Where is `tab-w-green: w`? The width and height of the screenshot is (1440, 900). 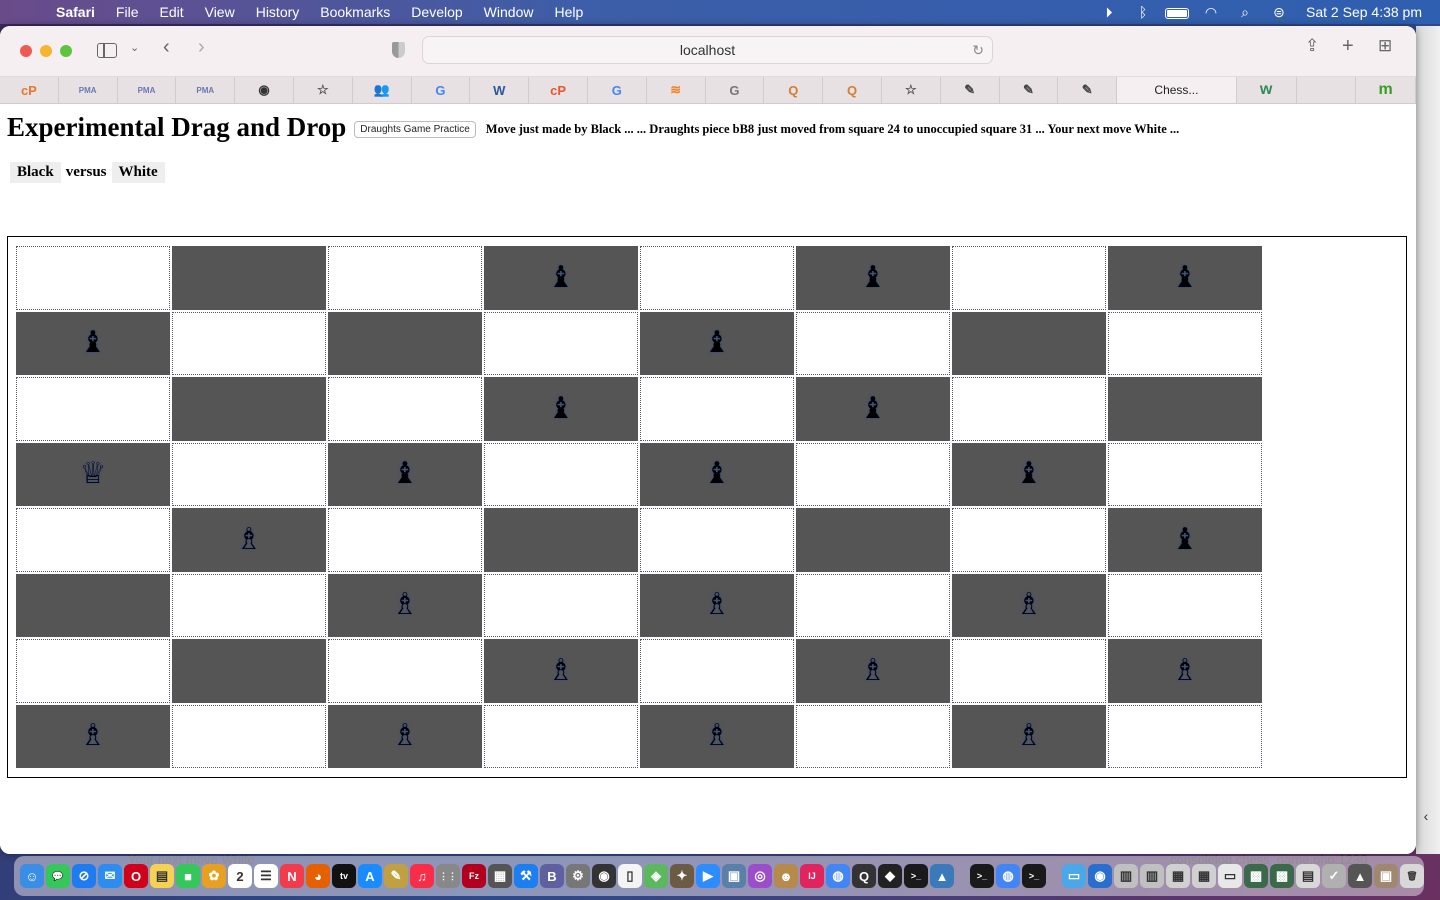
tab-w-green: w is located at coordinates (1267, 90).